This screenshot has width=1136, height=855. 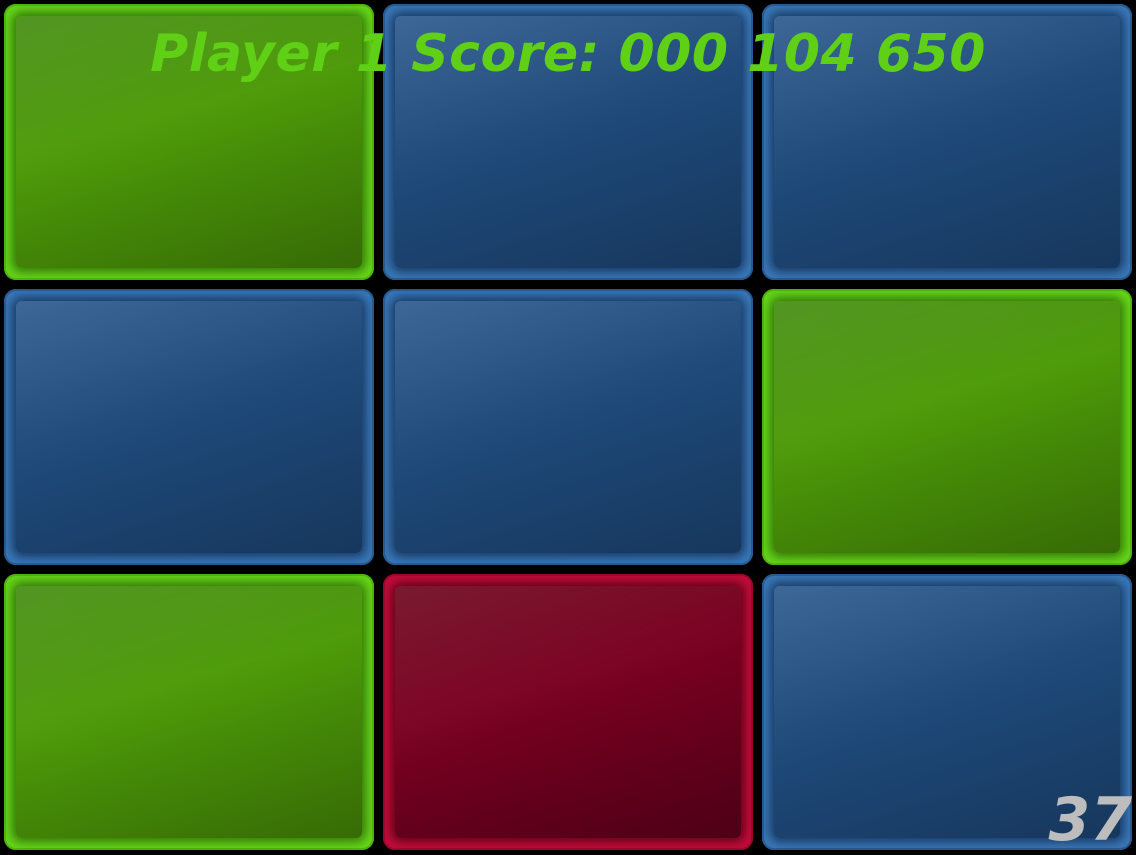 I want to click on tile-r2-c1, so click(x=189, y=427).